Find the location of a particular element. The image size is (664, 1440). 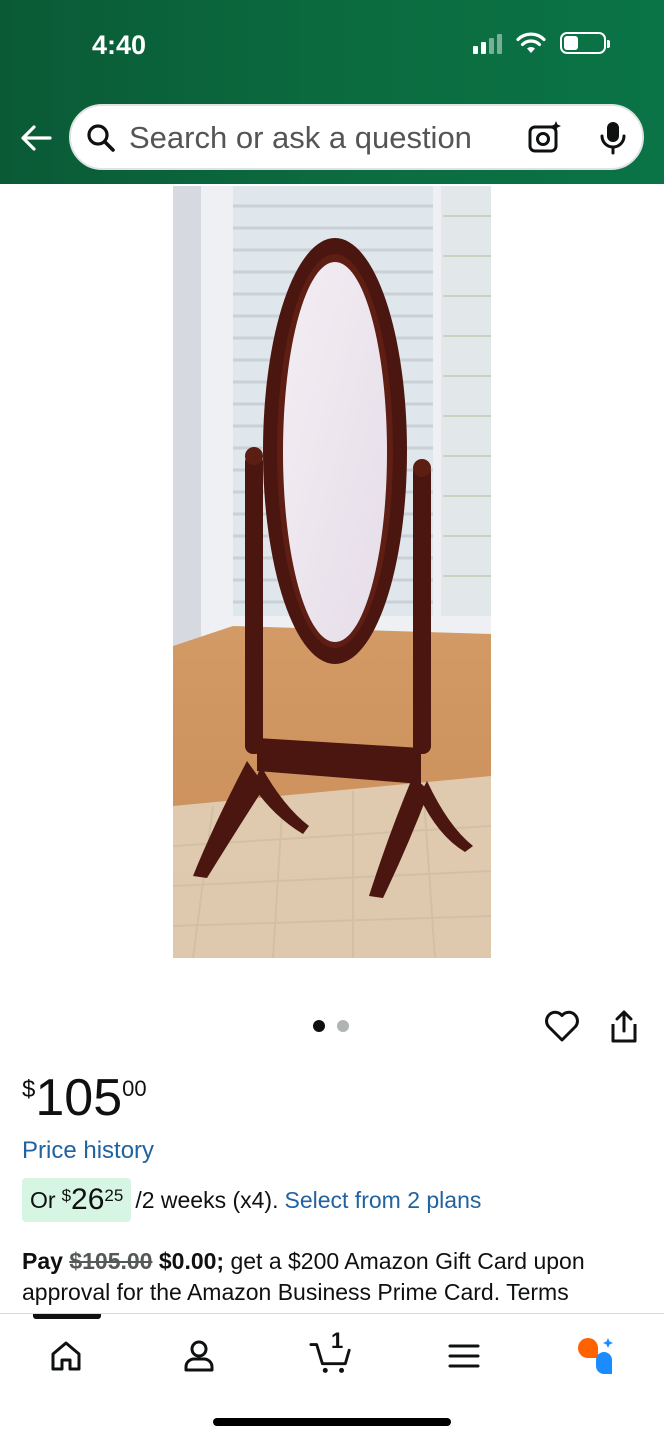

app-header: 4:40 is located at coordinates (332, 92).